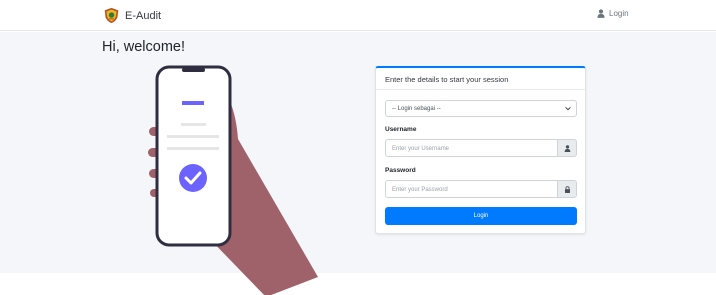 This screenshot has width=716, height=295. I want to click on phone-body, so click(193, 156).